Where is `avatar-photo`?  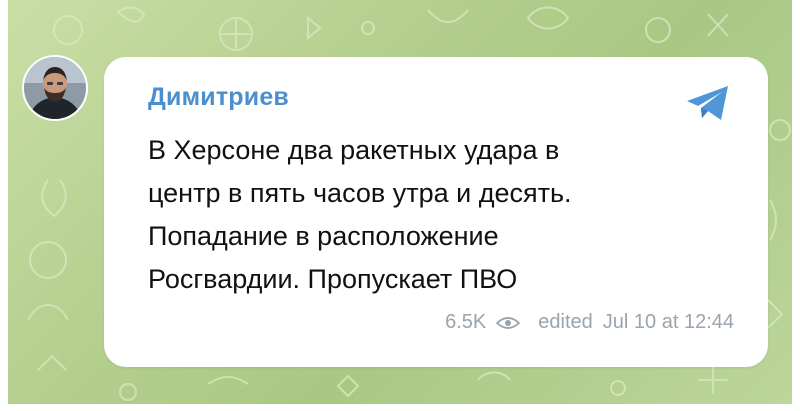
avatar-photo is located at coordinates (55, 88).